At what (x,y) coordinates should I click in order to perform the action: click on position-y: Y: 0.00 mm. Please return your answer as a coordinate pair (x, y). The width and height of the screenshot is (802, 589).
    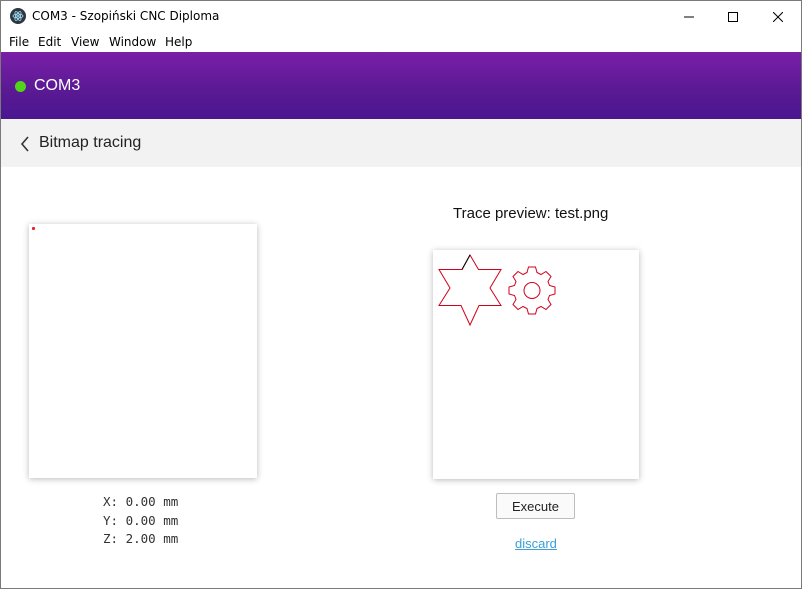
    Looking at the image, I should click on (141, 520).